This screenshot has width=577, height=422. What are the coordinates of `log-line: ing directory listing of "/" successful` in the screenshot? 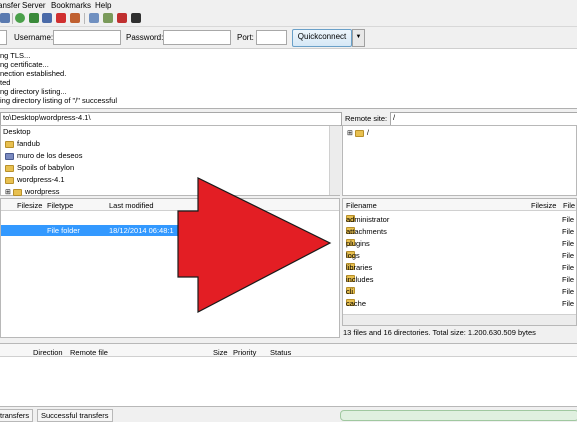 It's located at (59, 100).